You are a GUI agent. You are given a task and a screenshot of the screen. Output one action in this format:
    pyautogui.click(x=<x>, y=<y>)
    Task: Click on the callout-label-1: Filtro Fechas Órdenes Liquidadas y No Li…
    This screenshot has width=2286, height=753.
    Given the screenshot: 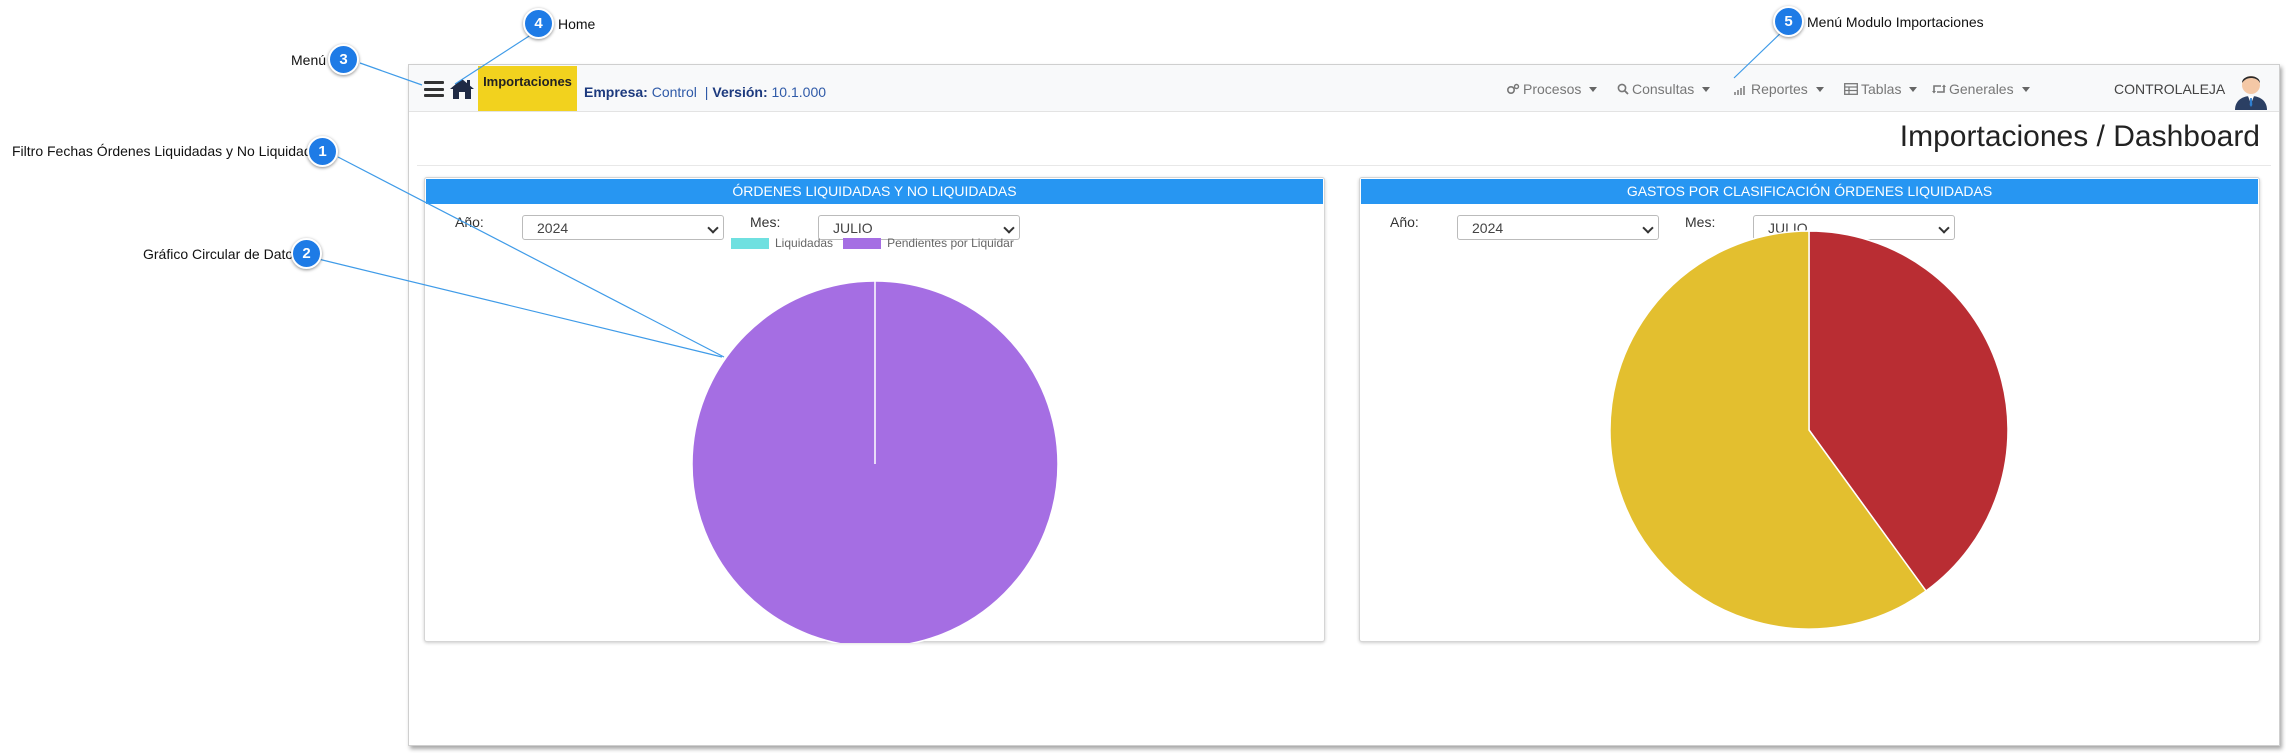 What is the action you would take?
    pyautogui.click(x=169, y=151)
    